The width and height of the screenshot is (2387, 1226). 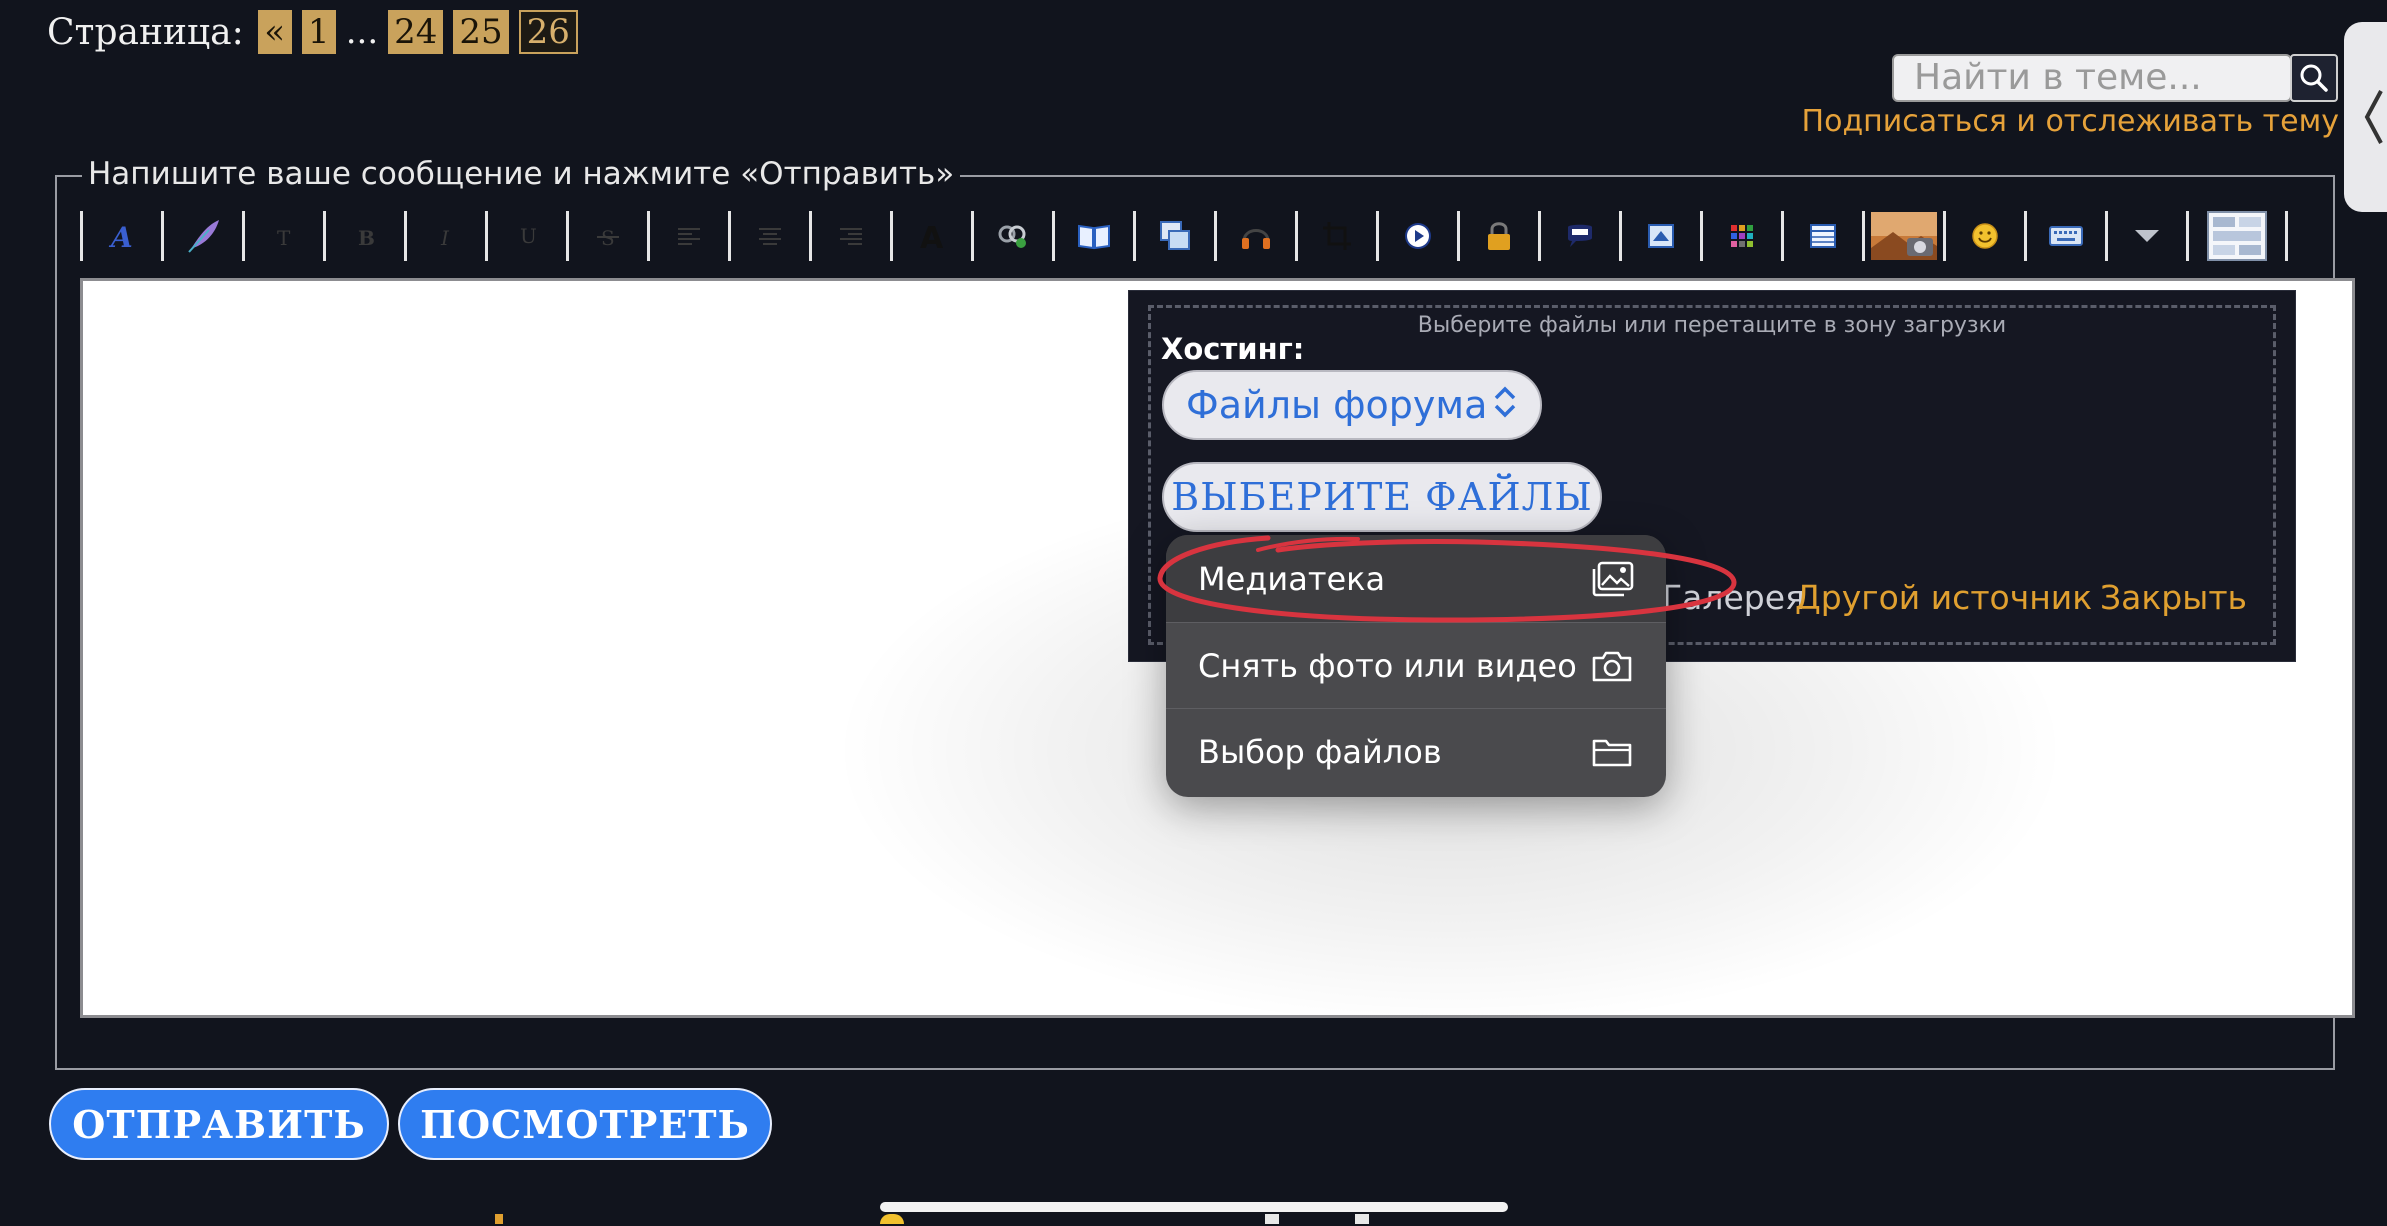 What do you see at coordinates (2373, 117) in the screenshot?
I see `chevron-left-icon` at bounding box center [2373, 117].